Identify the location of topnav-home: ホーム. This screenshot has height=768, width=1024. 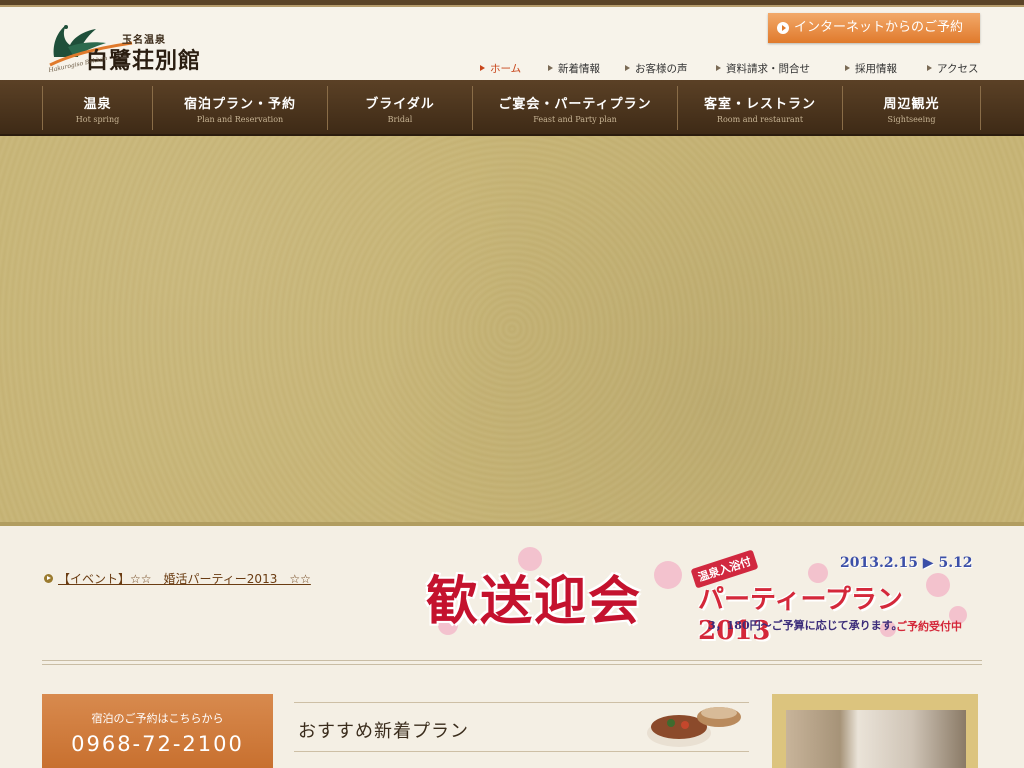
(499, 68).